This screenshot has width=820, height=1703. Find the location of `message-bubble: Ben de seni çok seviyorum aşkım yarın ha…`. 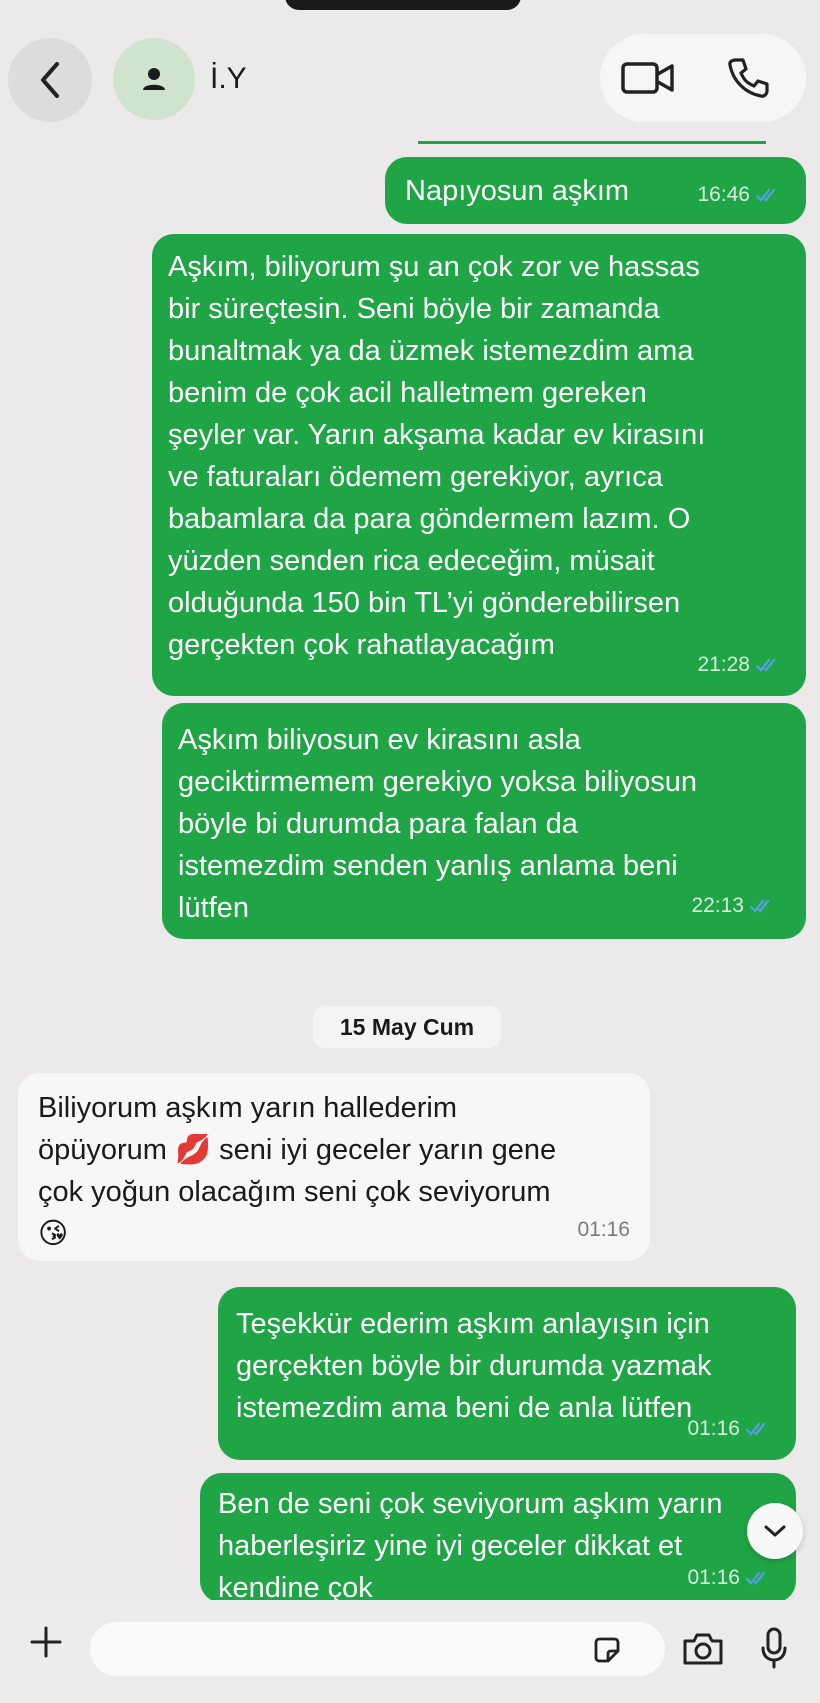

message-bubble: Ben de seni çok seviyorum aşkım yarın ha… is located at coordinates (498, 1538).